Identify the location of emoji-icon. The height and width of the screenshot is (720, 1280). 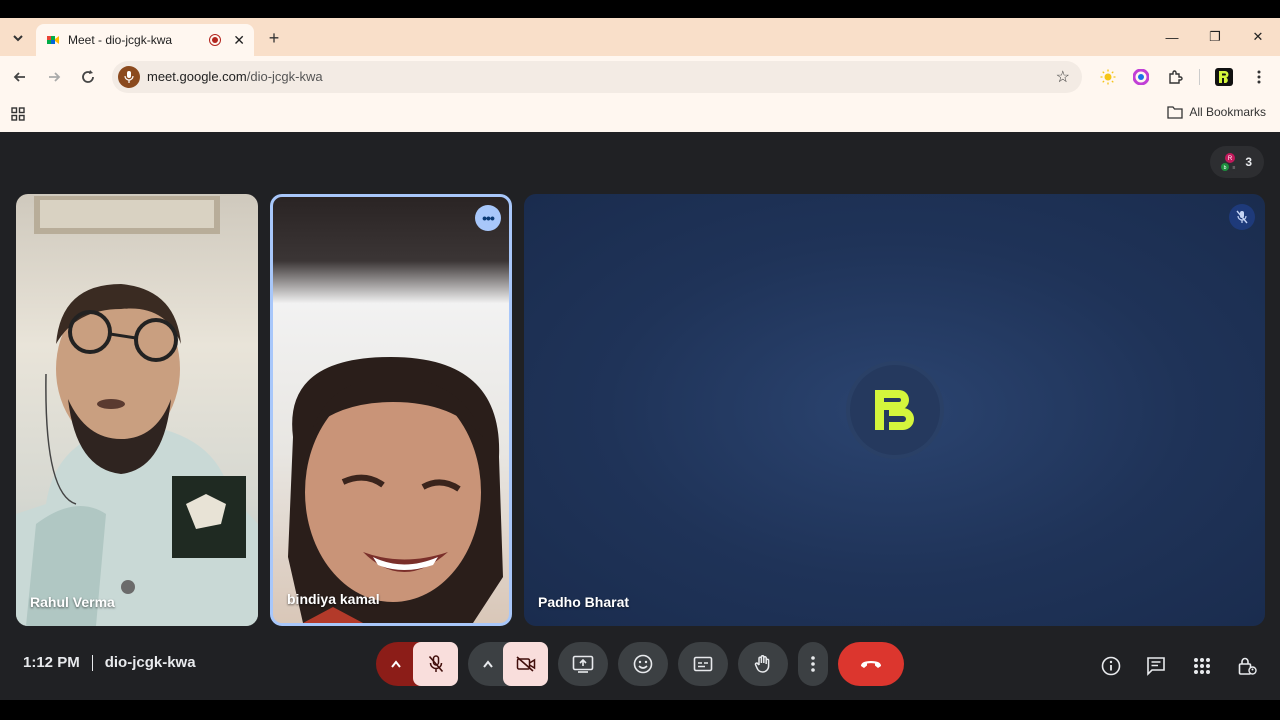
(643, 664).